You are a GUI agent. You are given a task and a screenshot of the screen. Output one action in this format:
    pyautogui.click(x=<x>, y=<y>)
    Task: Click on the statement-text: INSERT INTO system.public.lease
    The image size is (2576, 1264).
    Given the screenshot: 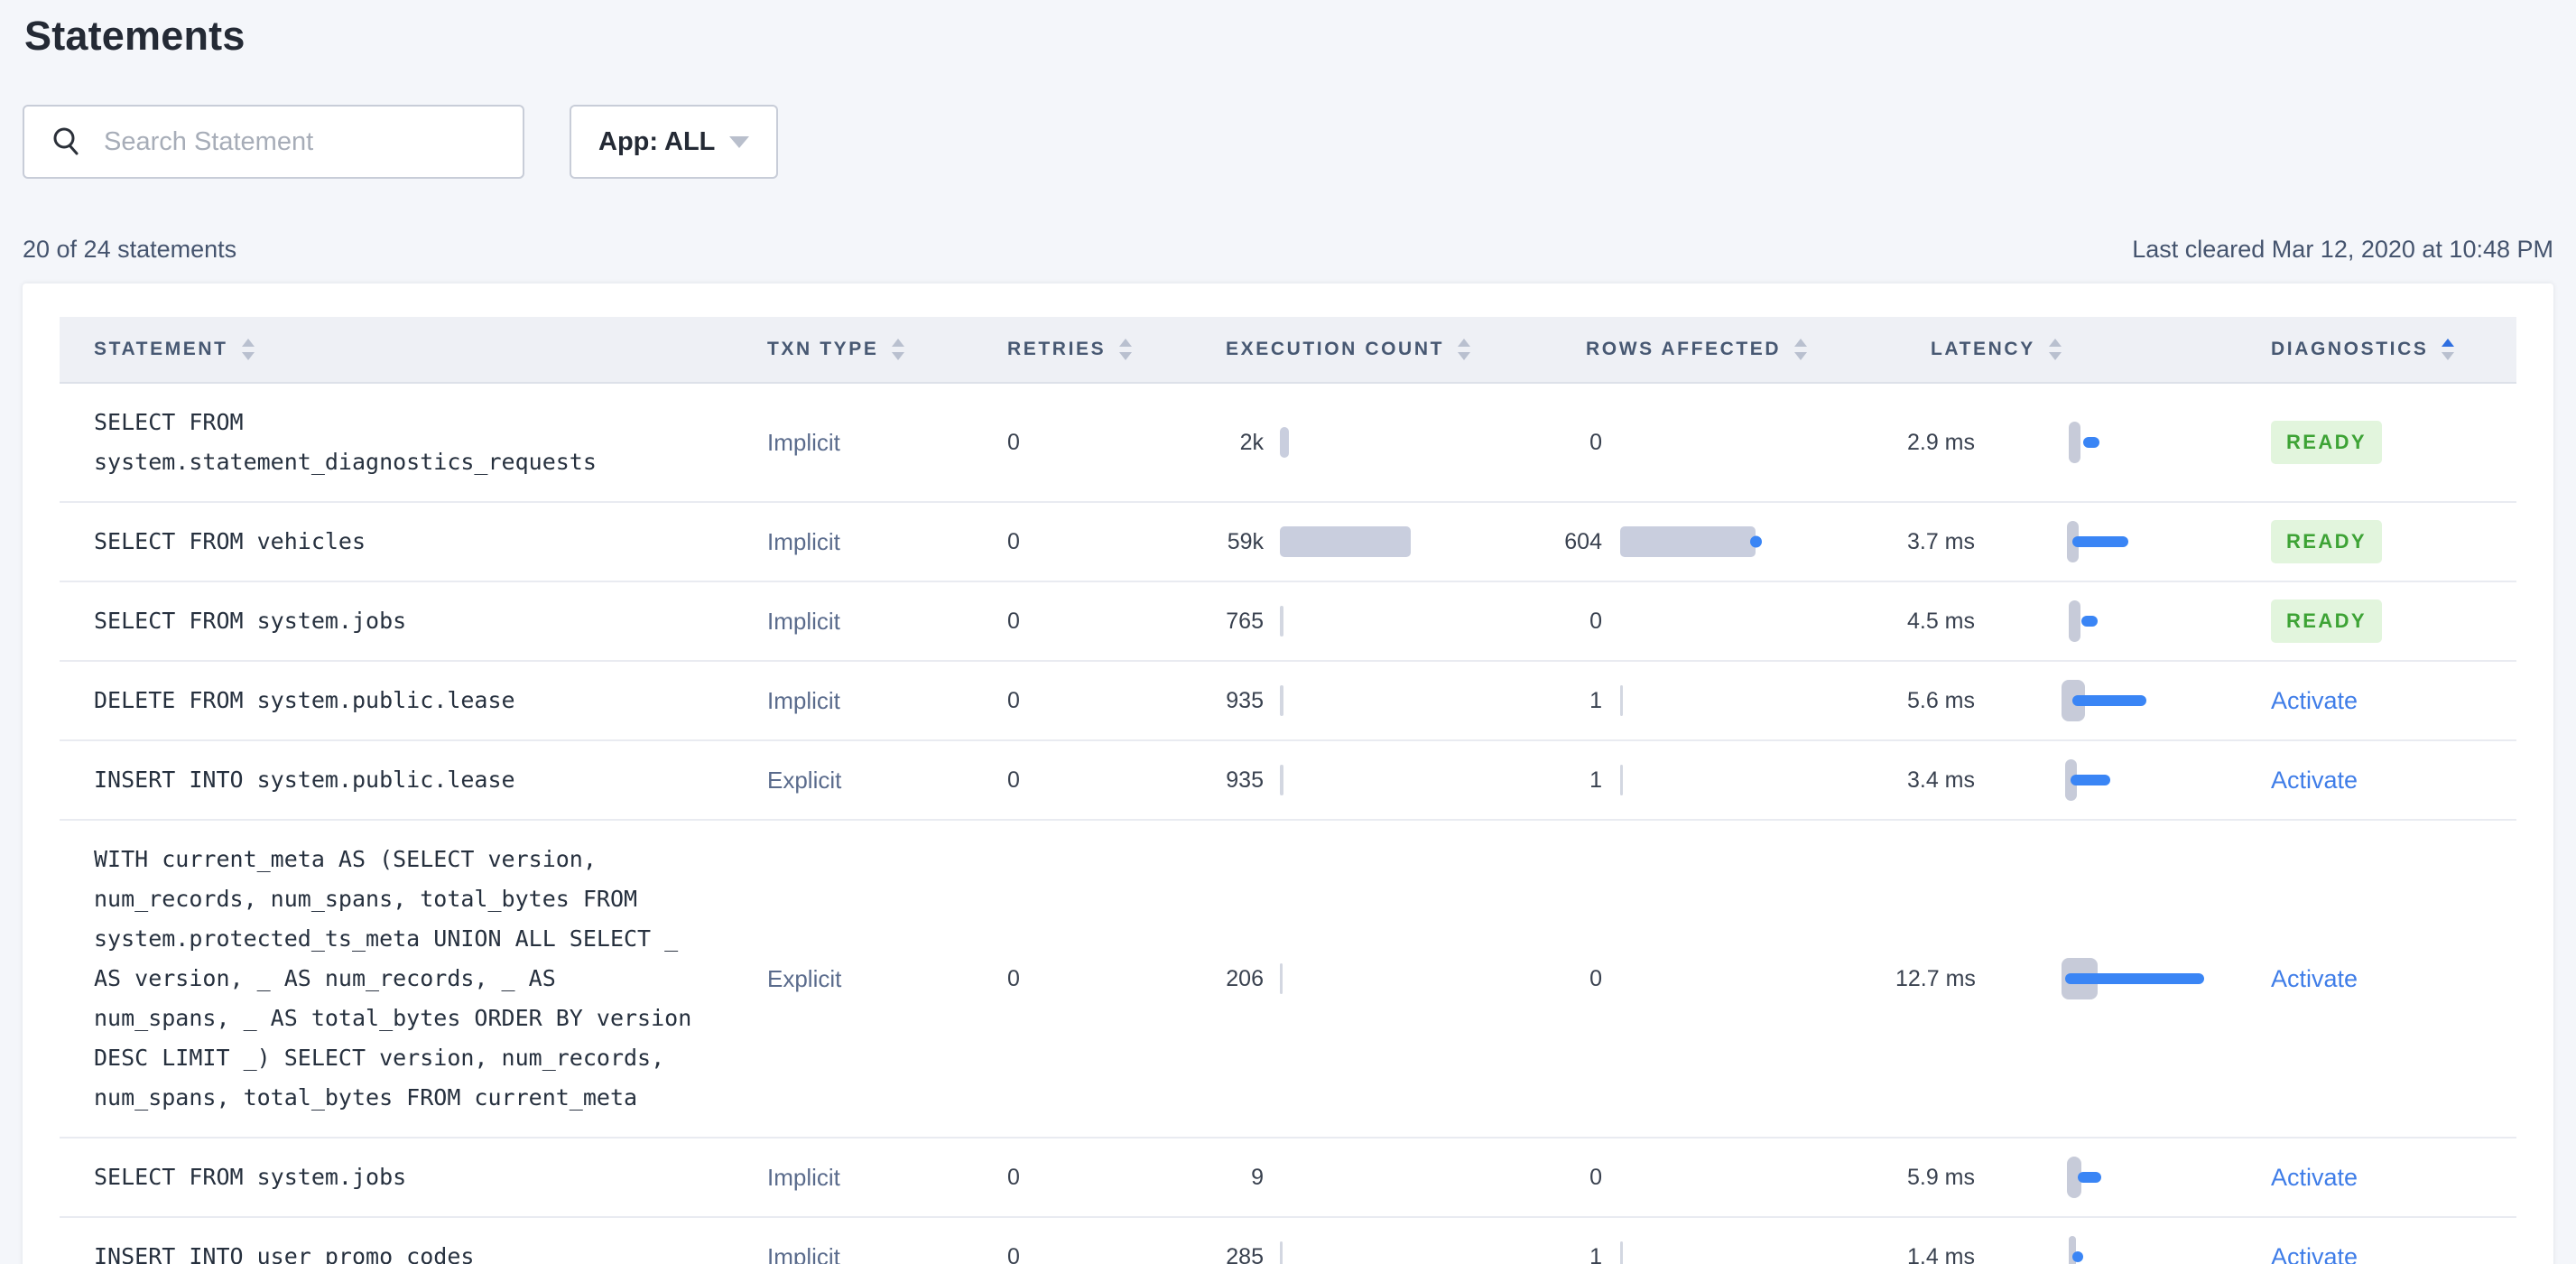 What is the action you would take?
    pyautogui.click(x=304, y=780)
    